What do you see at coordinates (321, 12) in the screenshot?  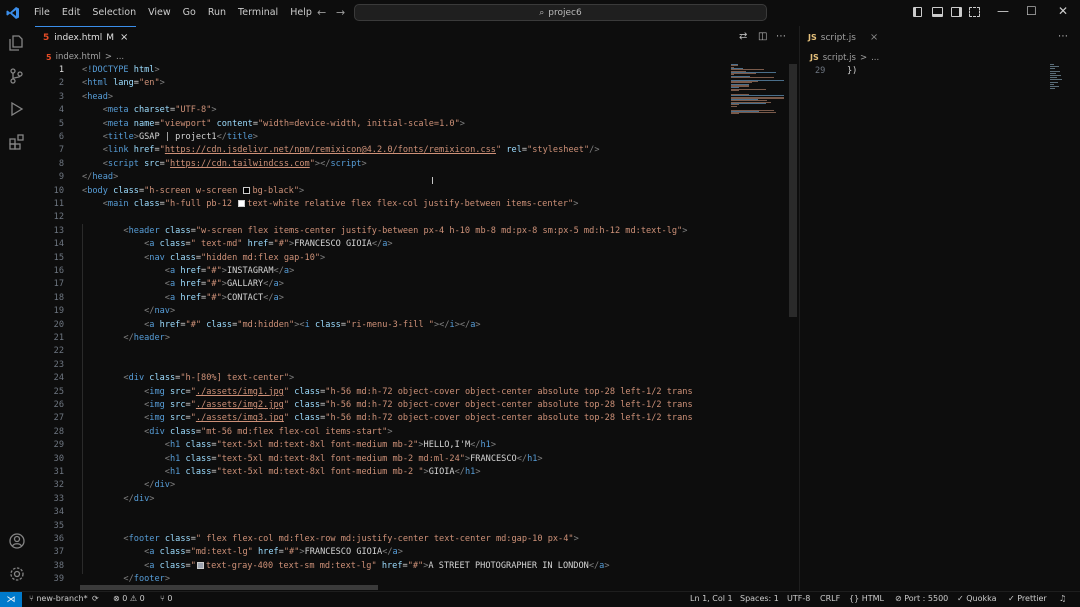 I see `back-arrow-icon: ←` at bounding box center [321, 12].